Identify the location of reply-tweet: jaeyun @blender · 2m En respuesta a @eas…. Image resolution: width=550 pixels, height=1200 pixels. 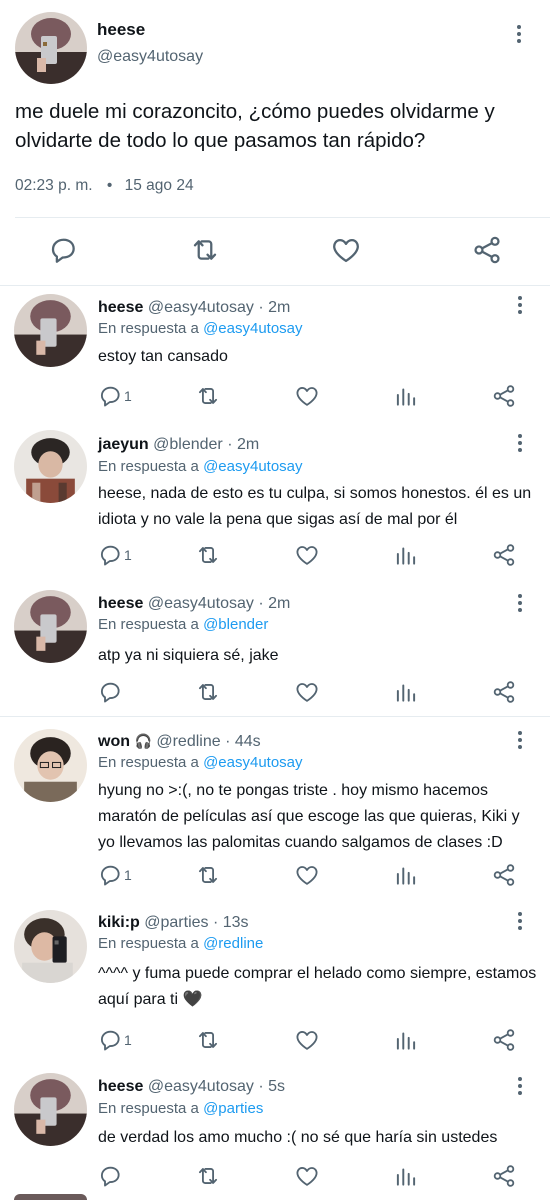
(275, 501).